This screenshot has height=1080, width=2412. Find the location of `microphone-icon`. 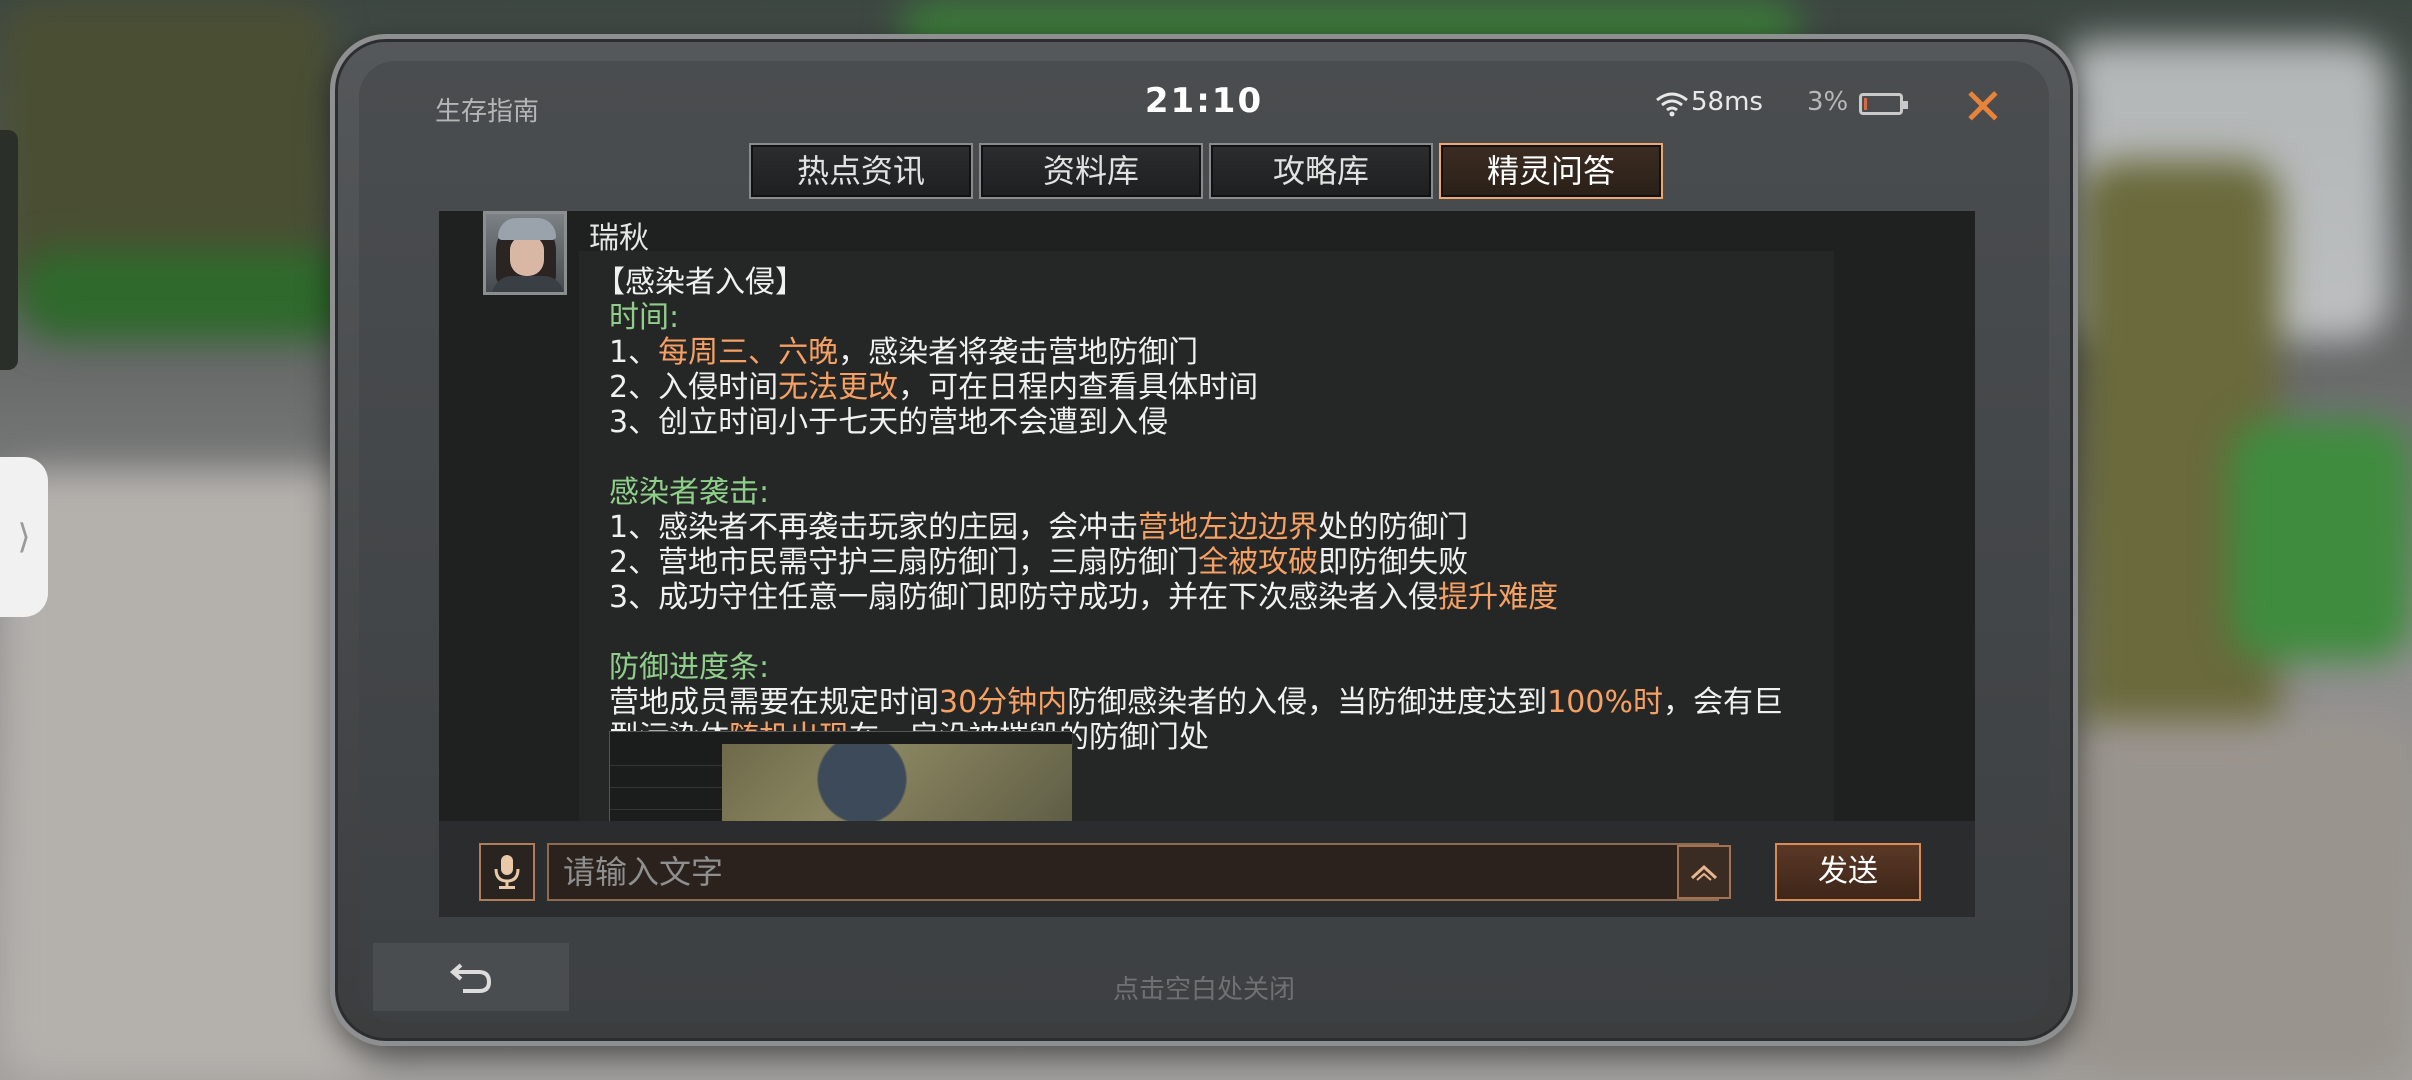

microphone-icon is located at coordinates (507, 872).